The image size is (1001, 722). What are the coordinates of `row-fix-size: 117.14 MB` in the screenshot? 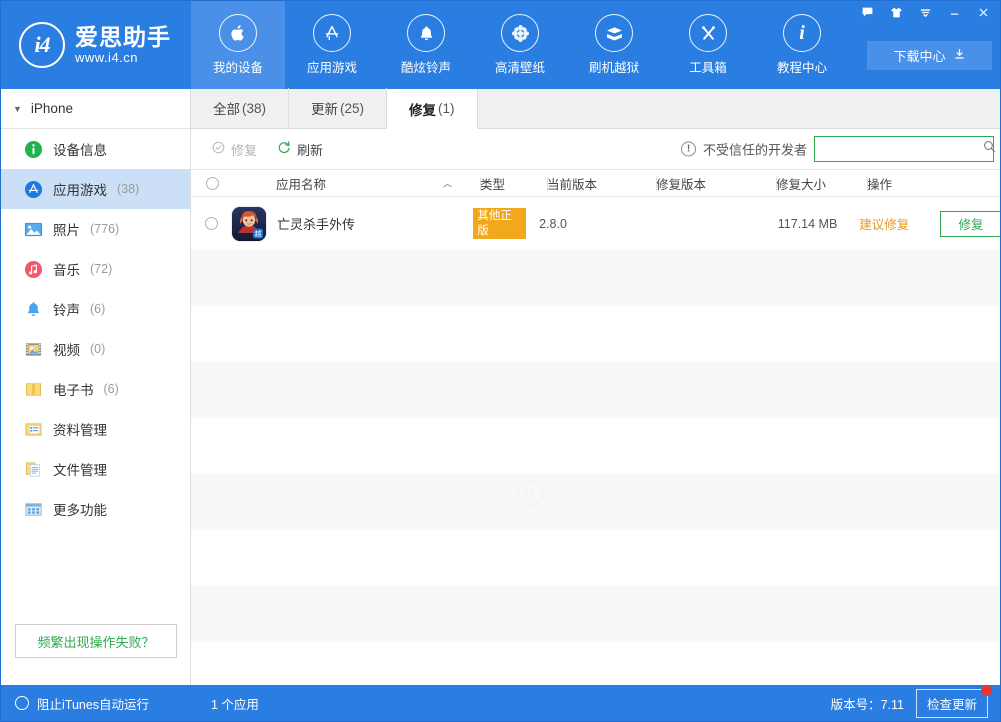 It's located at (807, 223).